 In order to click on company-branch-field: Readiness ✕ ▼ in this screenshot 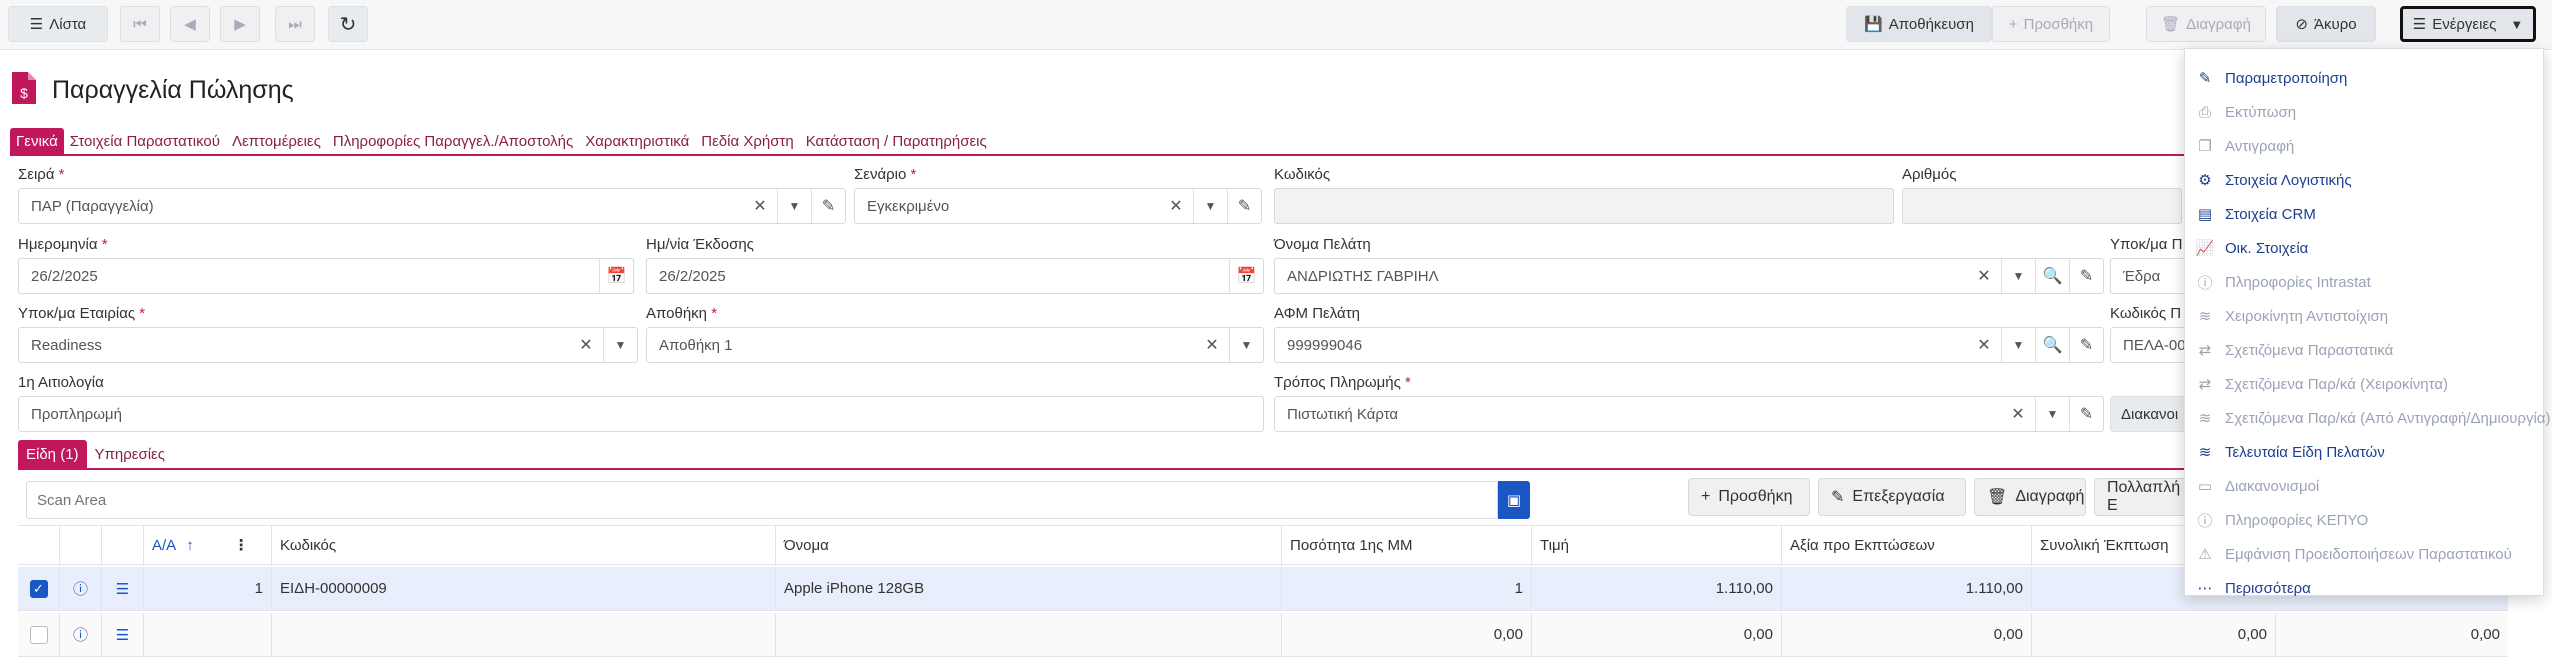, I will do `click(328, 345)`.